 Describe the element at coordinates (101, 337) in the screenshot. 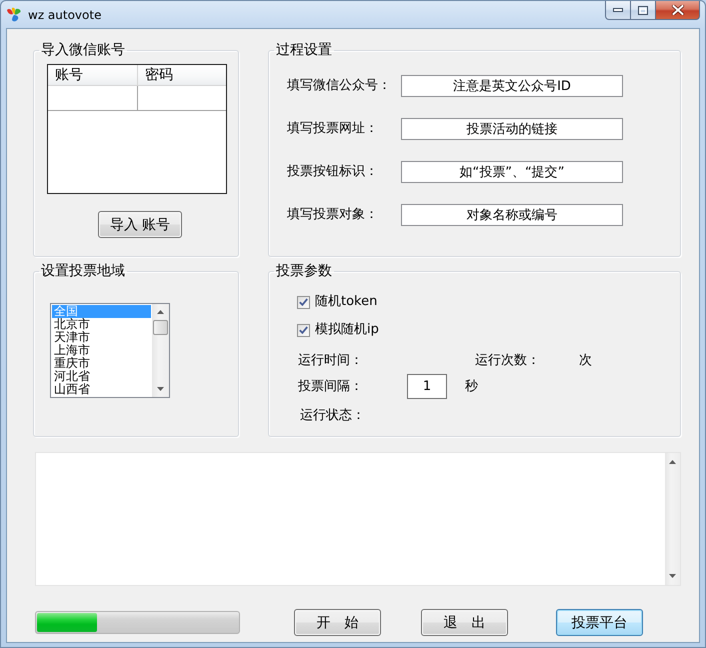

I see `list-item: 天津市` at that location.